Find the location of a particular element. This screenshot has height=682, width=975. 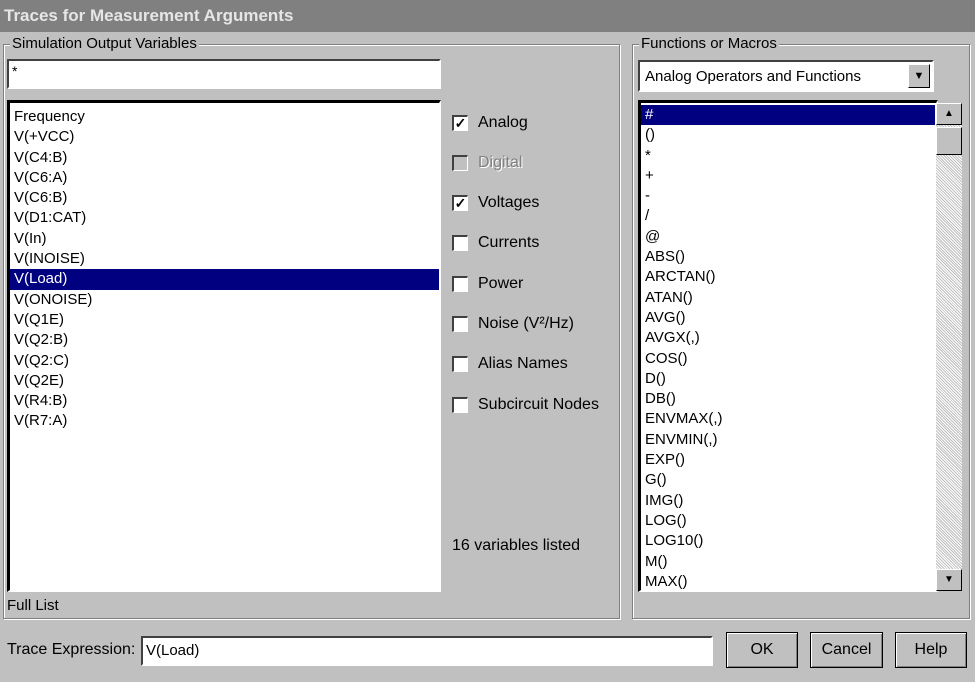

noise-label: Noise (V²/Hz) is located at coordinates (526, 323).